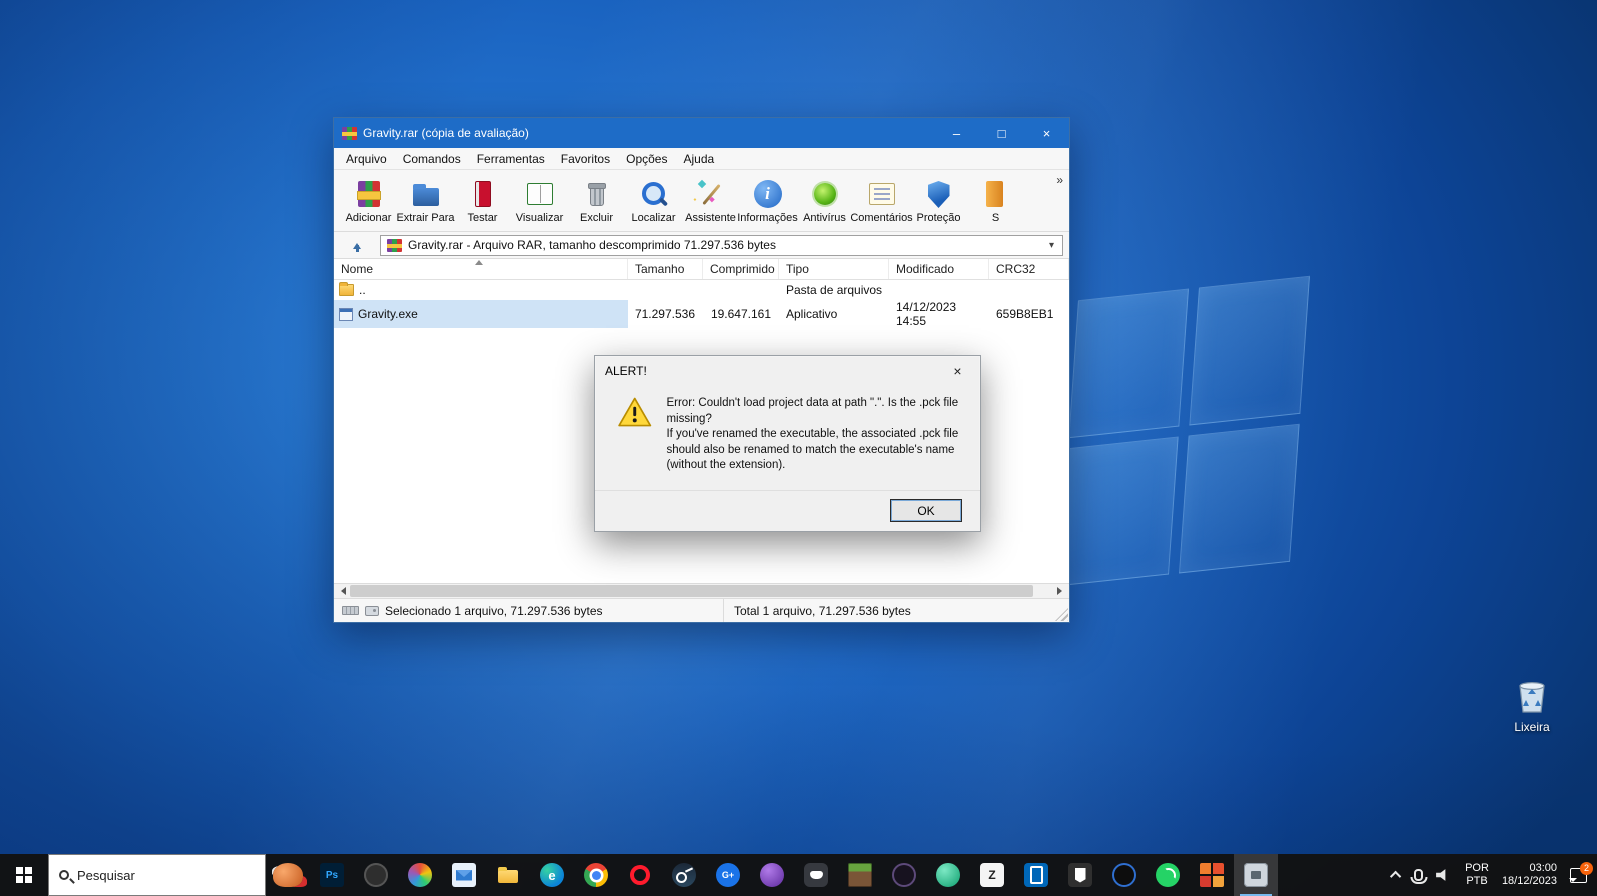 Image resolution: width=1597 pixels, height=896 pixels. I want to click on view-button: Visualizar, so click(539, 202).